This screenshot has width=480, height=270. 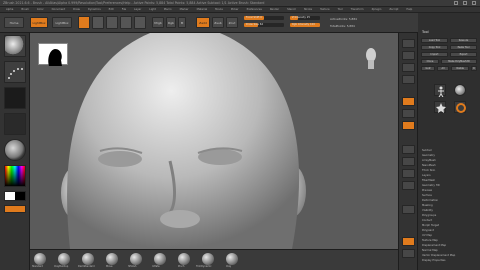 What do you see at coordinates (428, 155) in the screenshot?
I see `subpalette-geometry: Geometry` at bounding box center [428, 155].